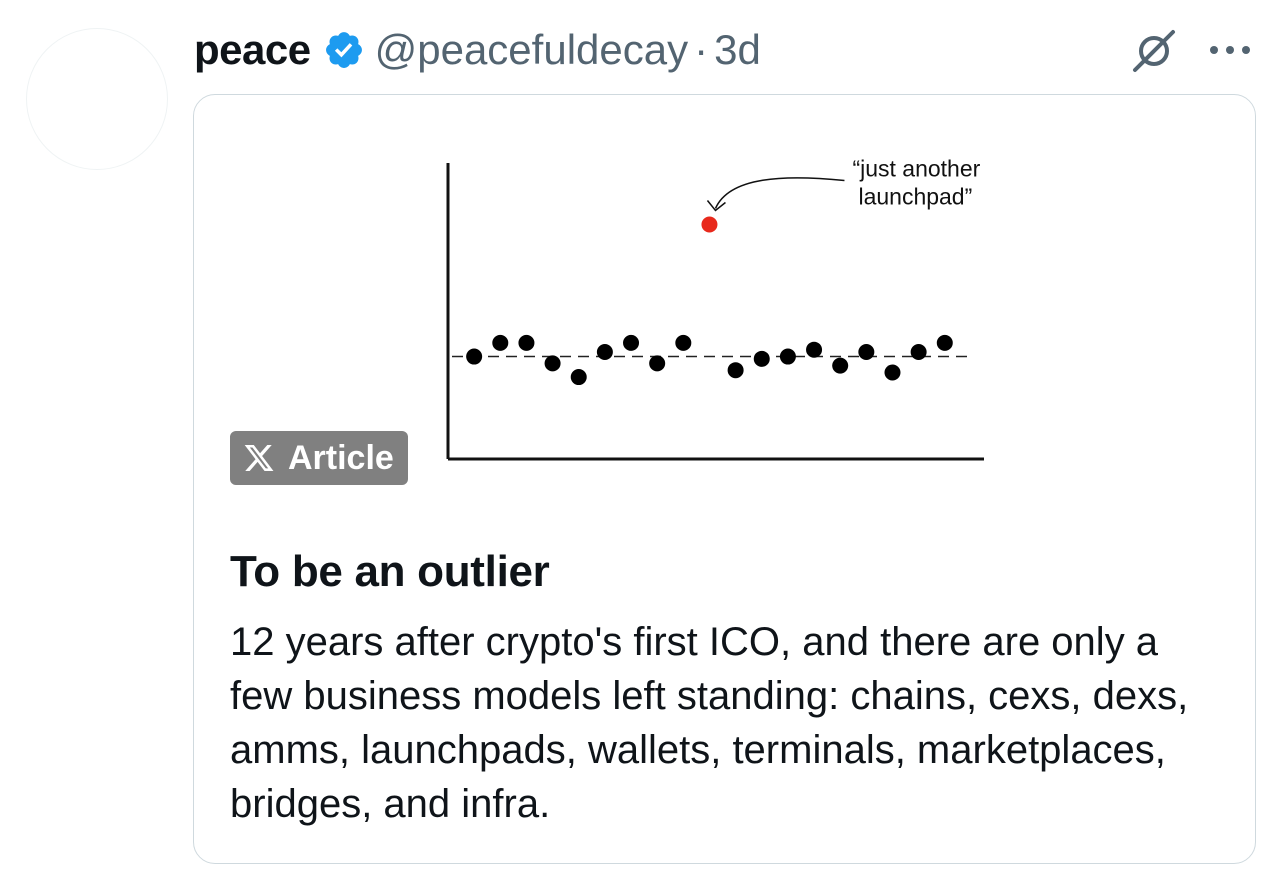  Describe the element at coordinates (252, 50) in the screenshot. I see `display-name: peace` at that location.